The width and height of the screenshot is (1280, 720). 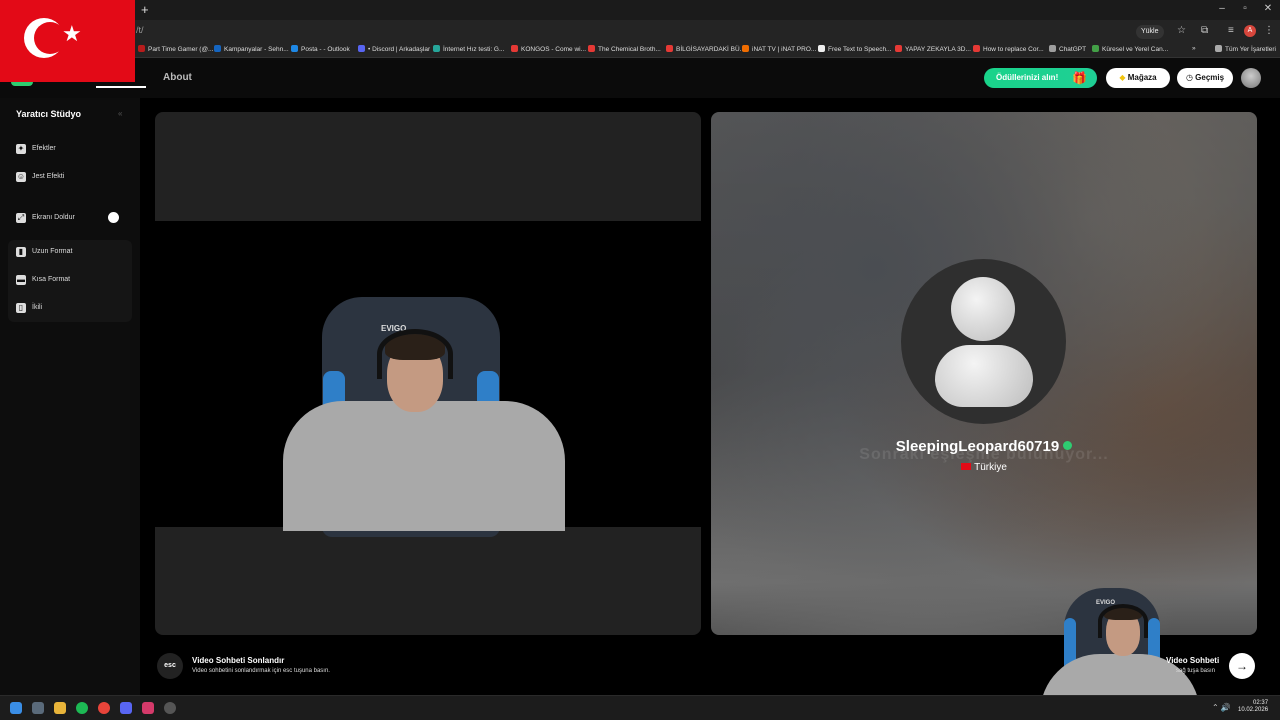 What do you see at coordinates (16, 708) in the screenshot?
I see `windows-start-icon` at bounding box center [16, 708].